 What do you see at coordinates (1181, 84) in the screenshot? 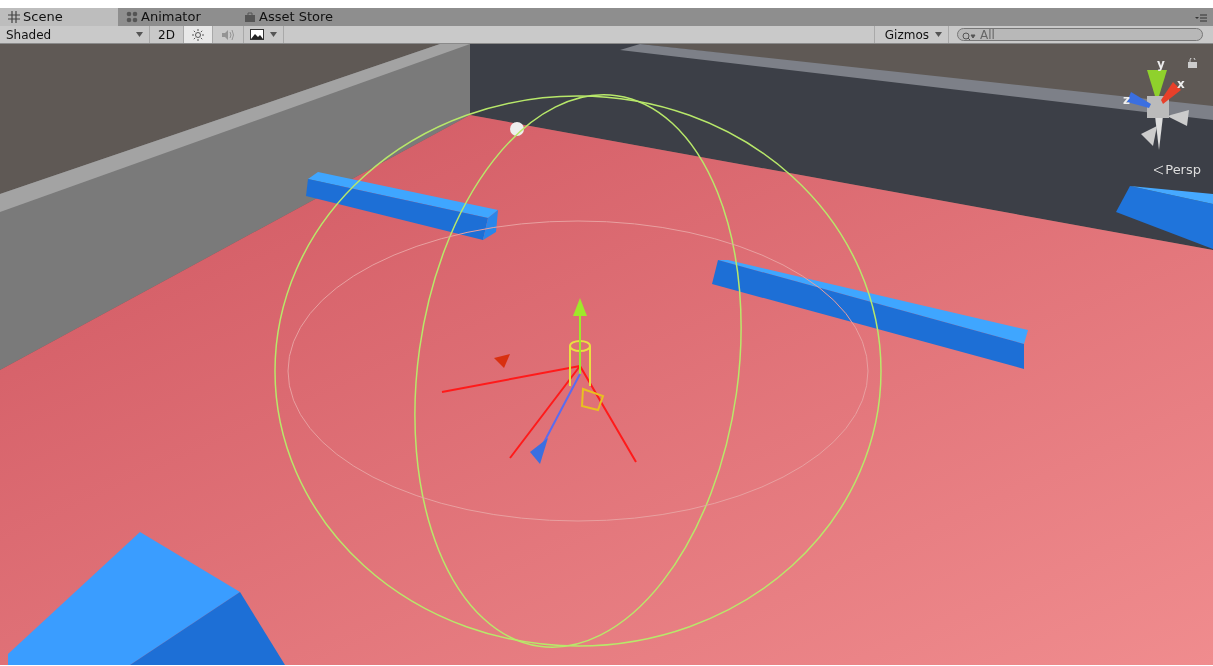
I see `axis-label: x` at bounding box center [1181, 84].